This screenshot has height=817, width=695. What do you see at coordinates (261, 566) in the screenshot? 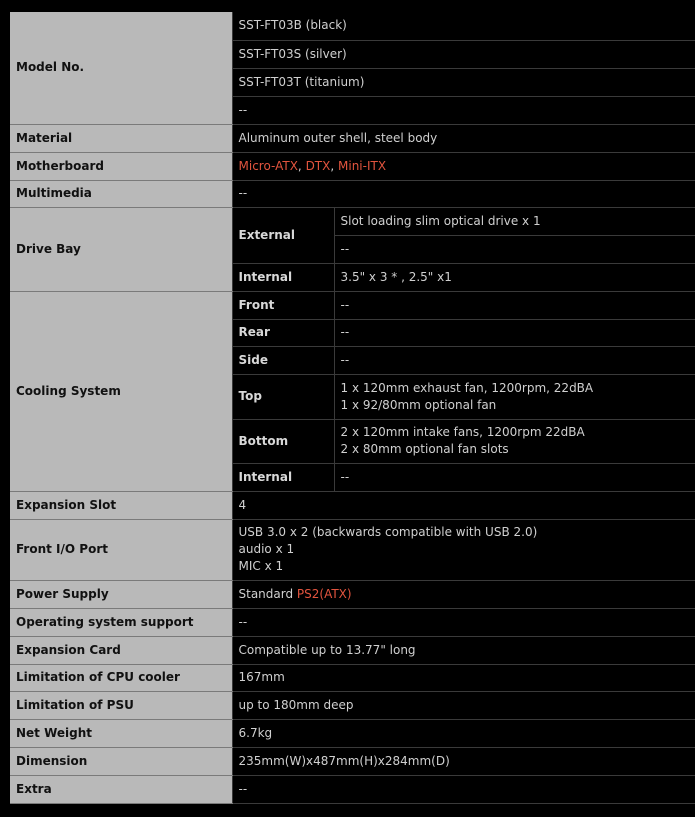
I see `front-io-line-3: MIC x 1` at bounding box center [261, 566].